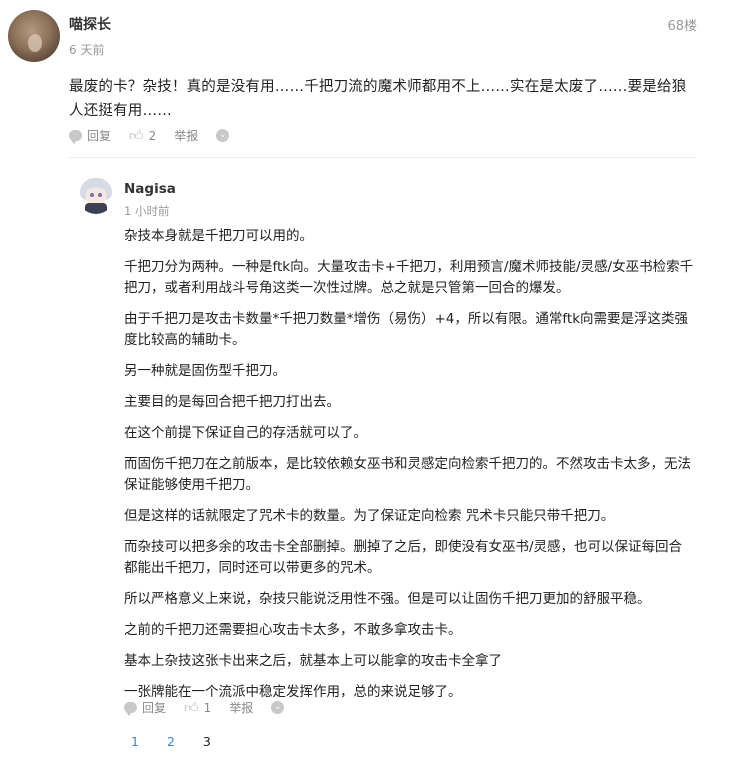 Image resolution: width=731 pixels, height=758 pixels. Describe the element at coordinates (387, 599) in the screenshot. I see `paragraph: 所以严格意义上来说，杂技只能说泛用性不强。但是可以让固伤千把刀更加的舒服平稳。` at that location.